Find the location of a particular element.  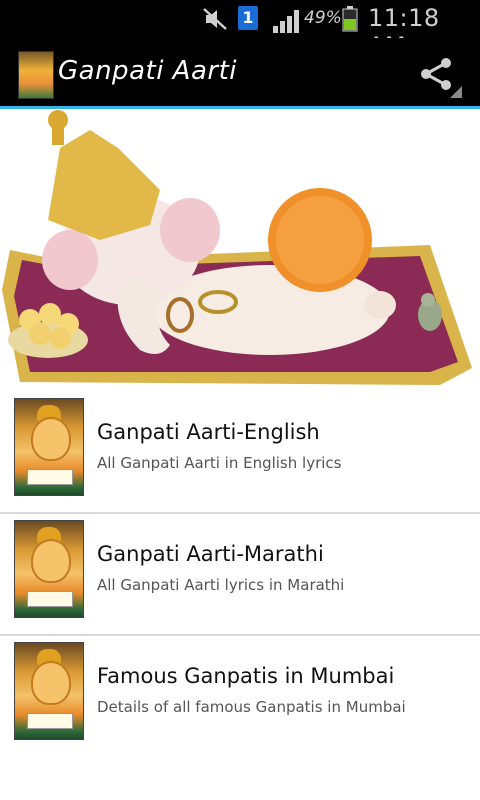

item-subtitle: All Ganpati Aarti in English lyrics is located at coordinates (219, 463).